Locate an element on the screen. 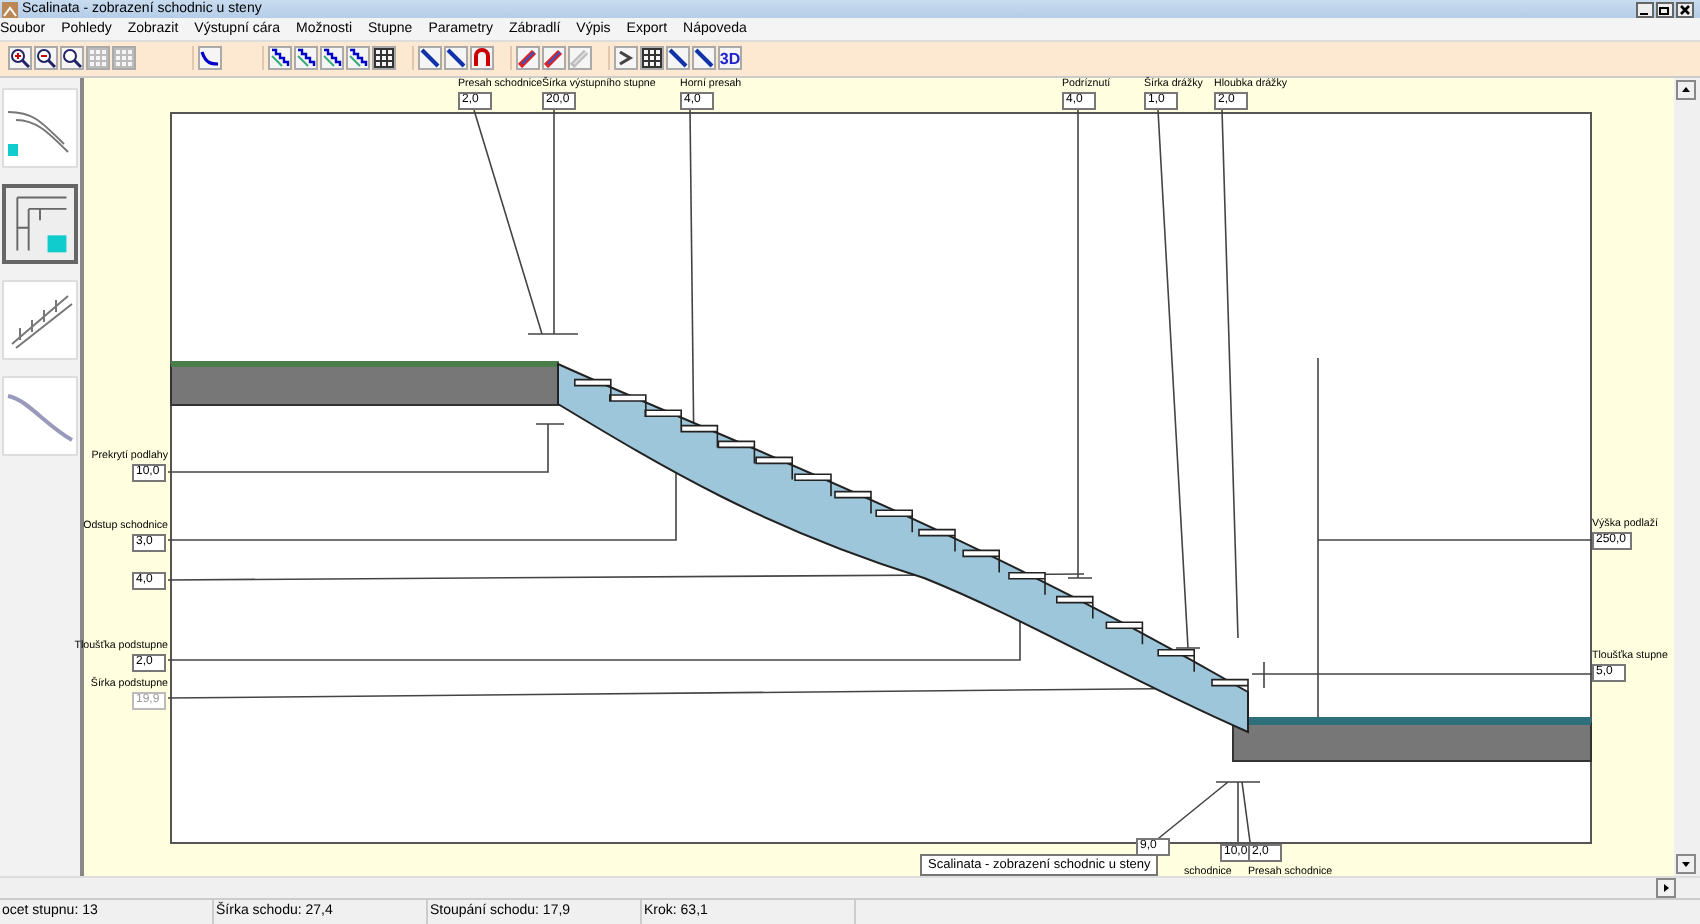 This screenshot has height=924, width=1700. magnifier-icon is located at coordinates (72, 58).